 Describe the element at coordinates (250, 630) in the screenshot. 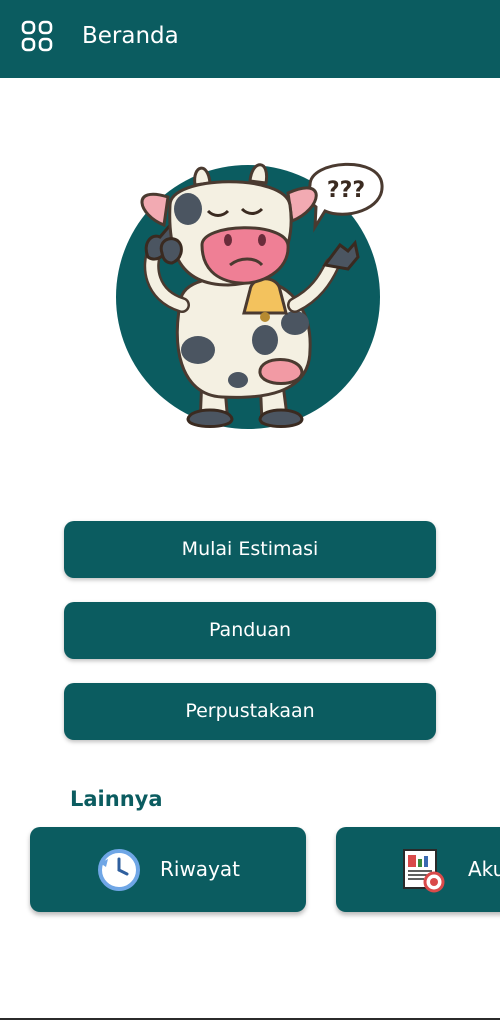

I see `guide-button: Panduan` at that location.